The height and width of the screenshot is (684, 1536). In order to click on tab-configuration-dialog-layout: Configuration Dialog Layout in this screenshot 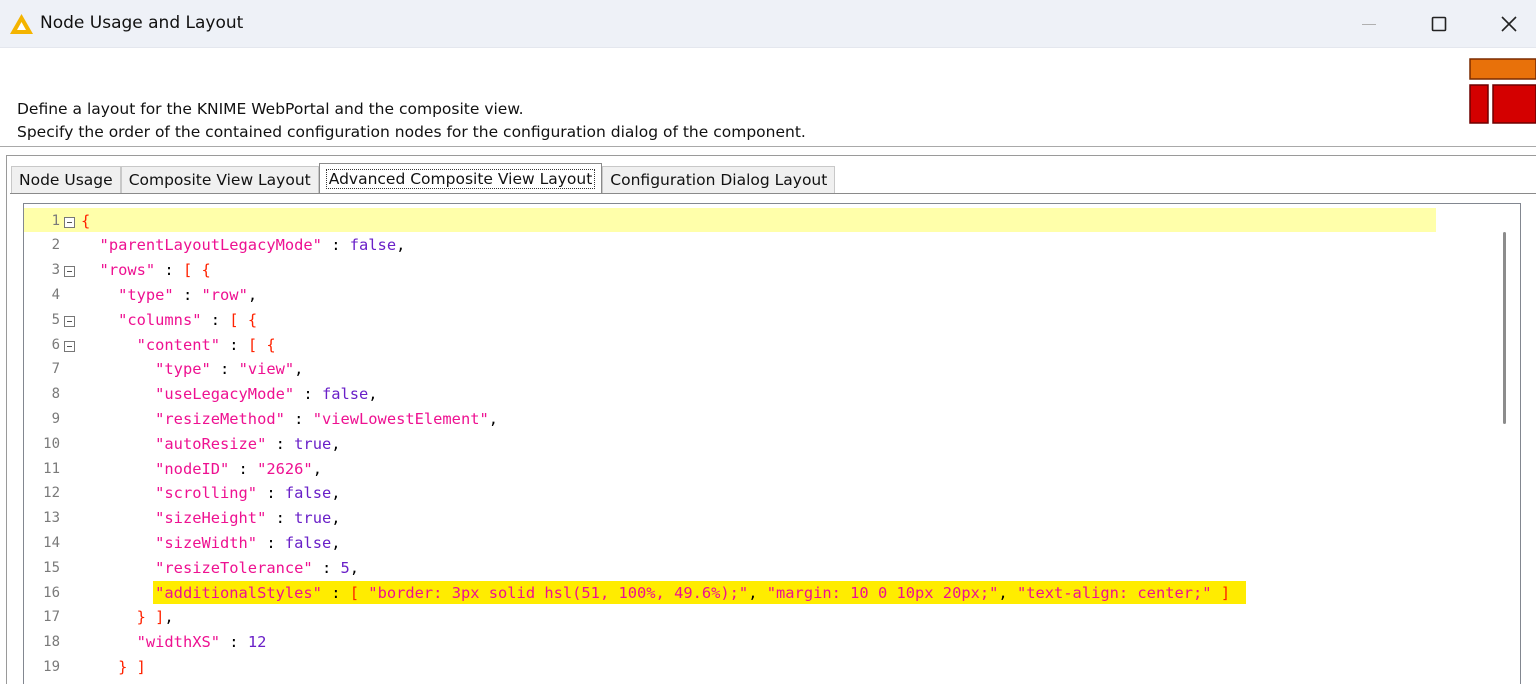, I will do `click(719, 179)`.